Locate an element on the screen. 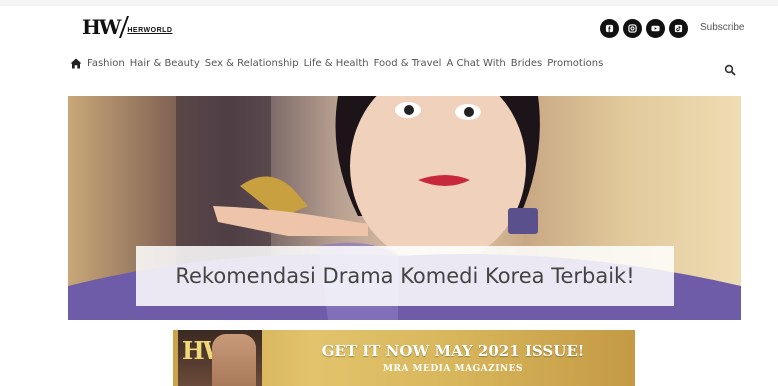  magazine-cover: HW is located at coordinates (220, 358).